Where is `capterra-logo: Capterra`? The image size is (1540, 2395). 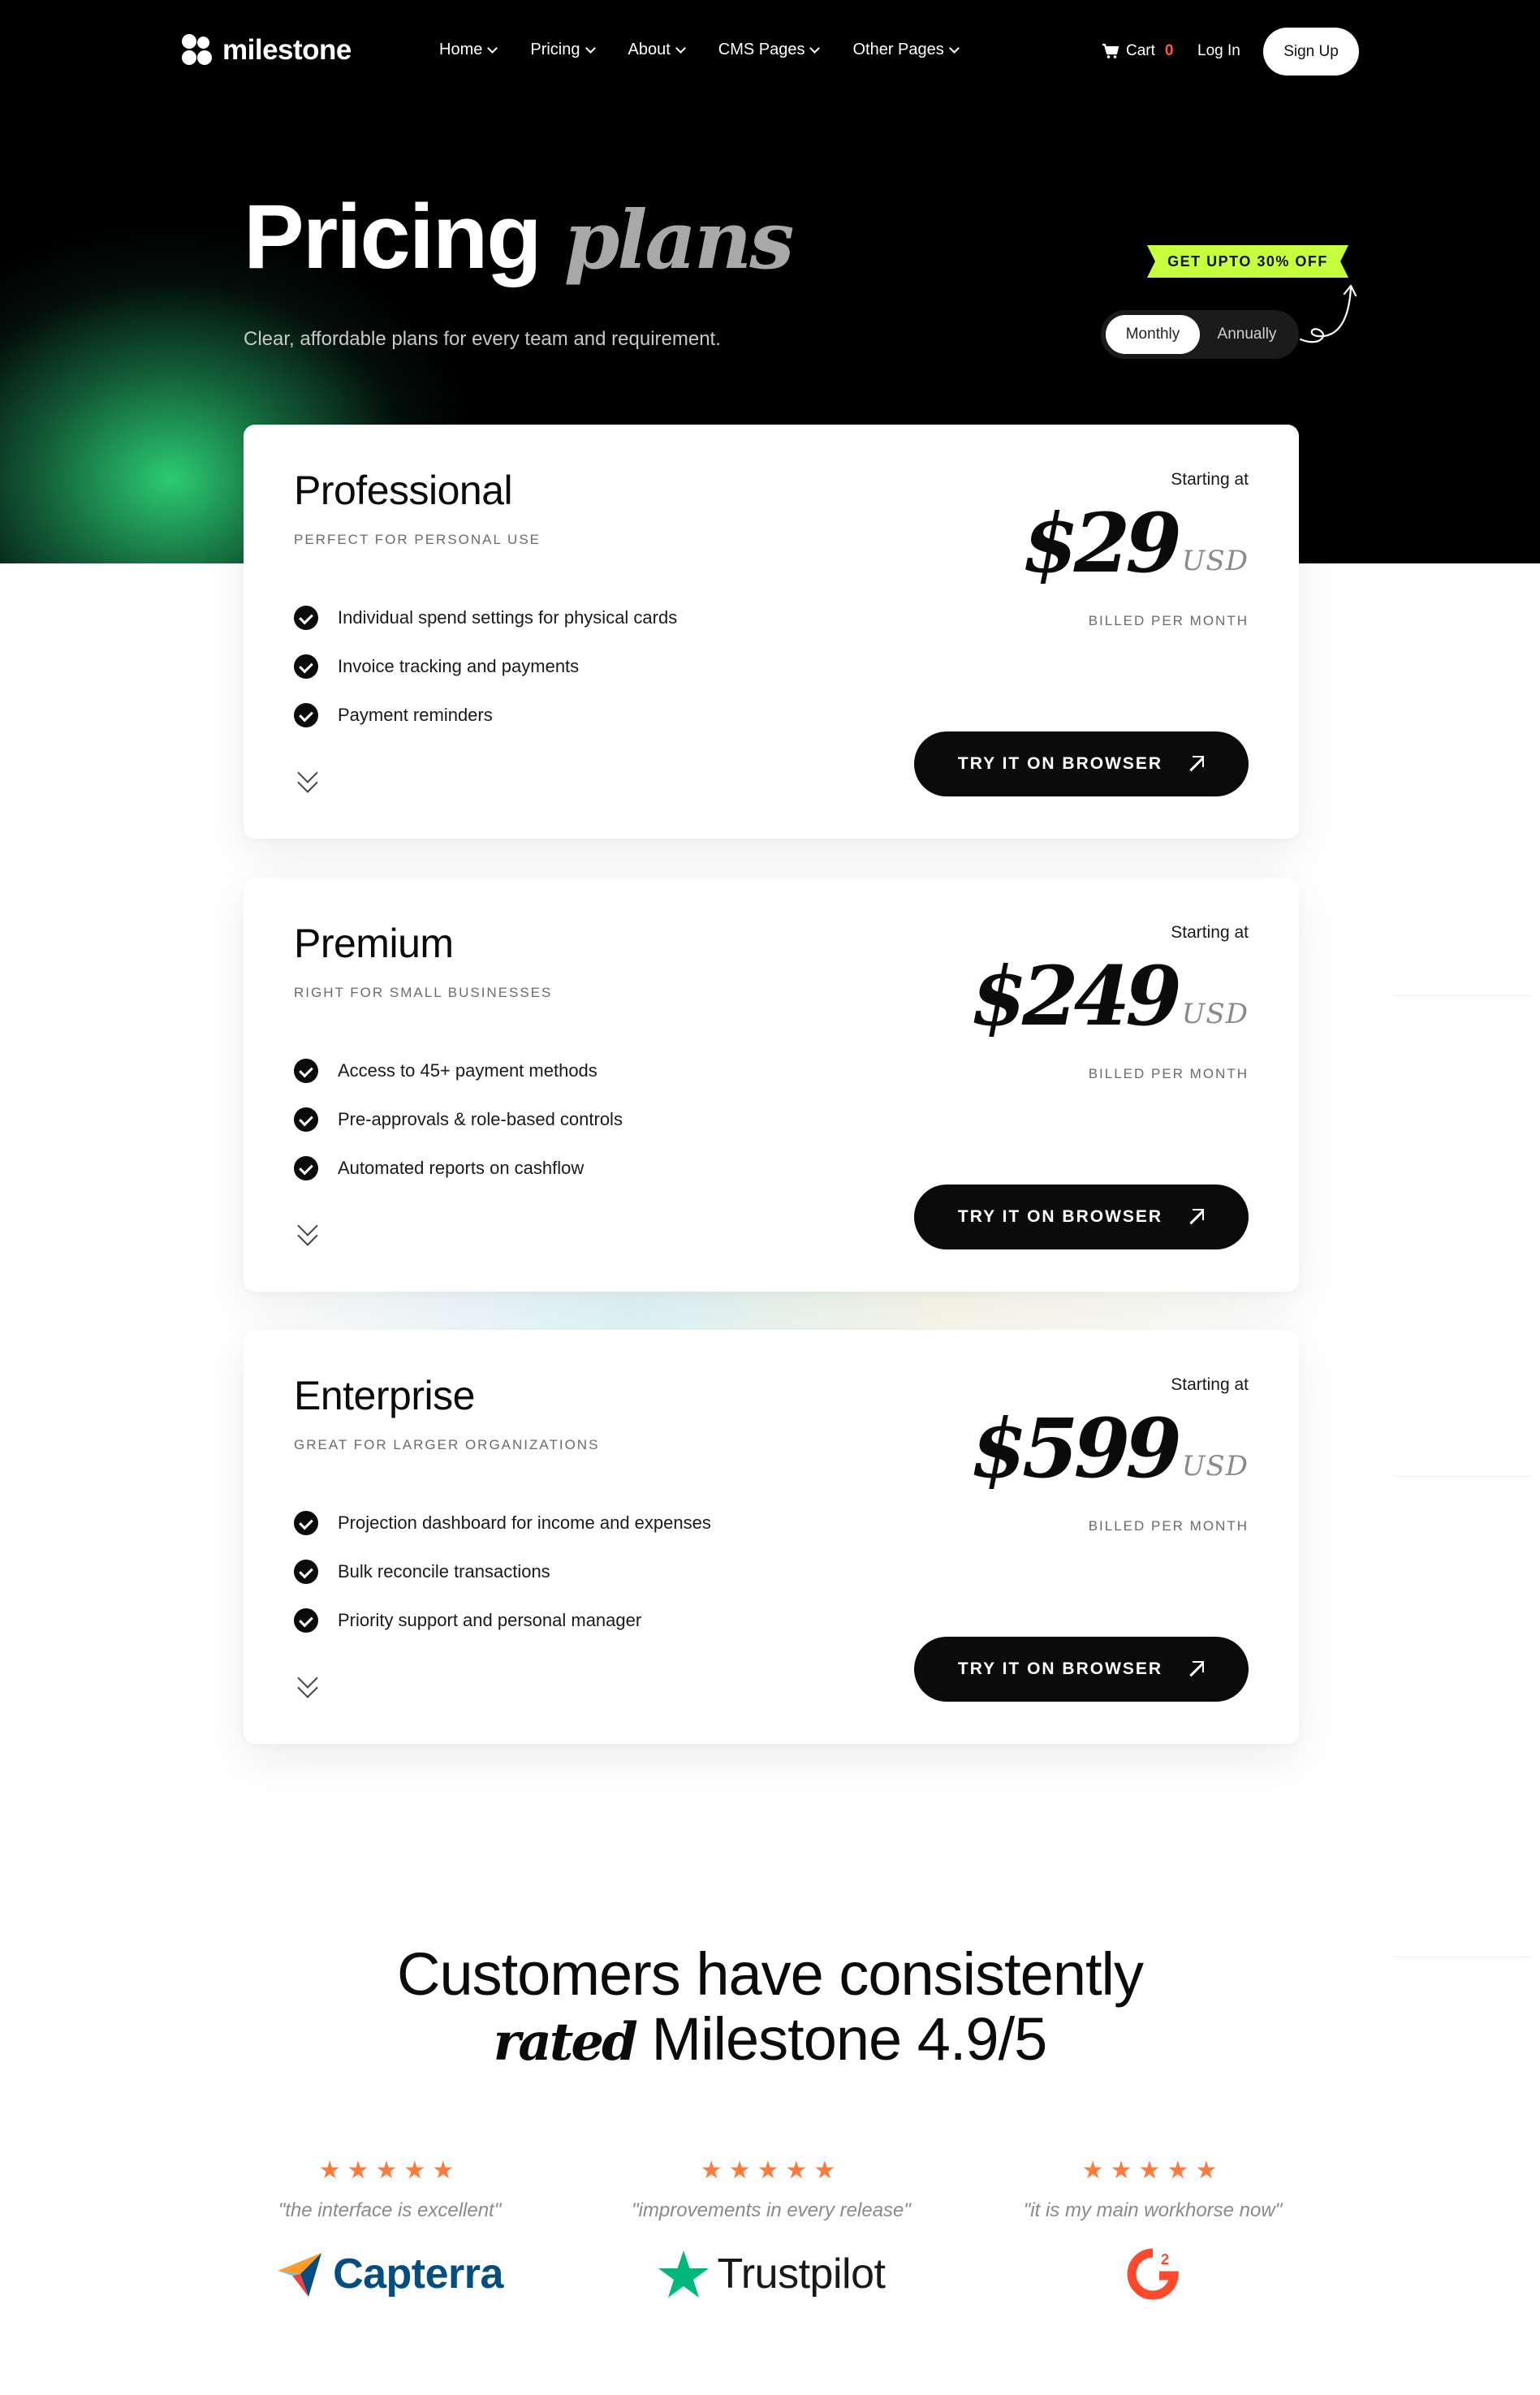 capterra-logo: Capterra is located at coordinates (389, 2274).